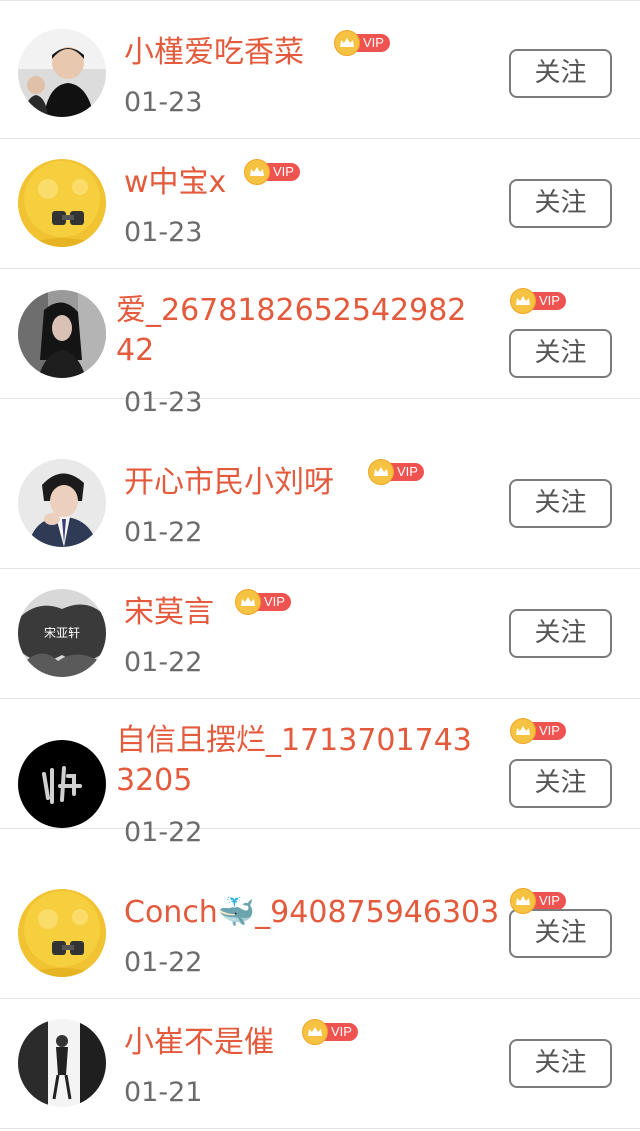  I want to click on avatar: 宋亚轩, so click(62, 633).